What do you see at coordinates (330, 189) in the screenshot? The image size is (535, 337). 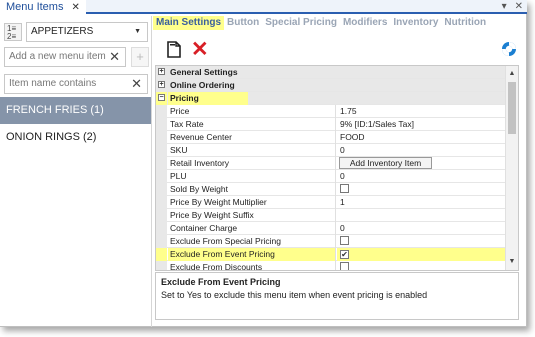 I see `property-row-sold-by-weight: Sold By Weight` at bounding box center [330, 189].